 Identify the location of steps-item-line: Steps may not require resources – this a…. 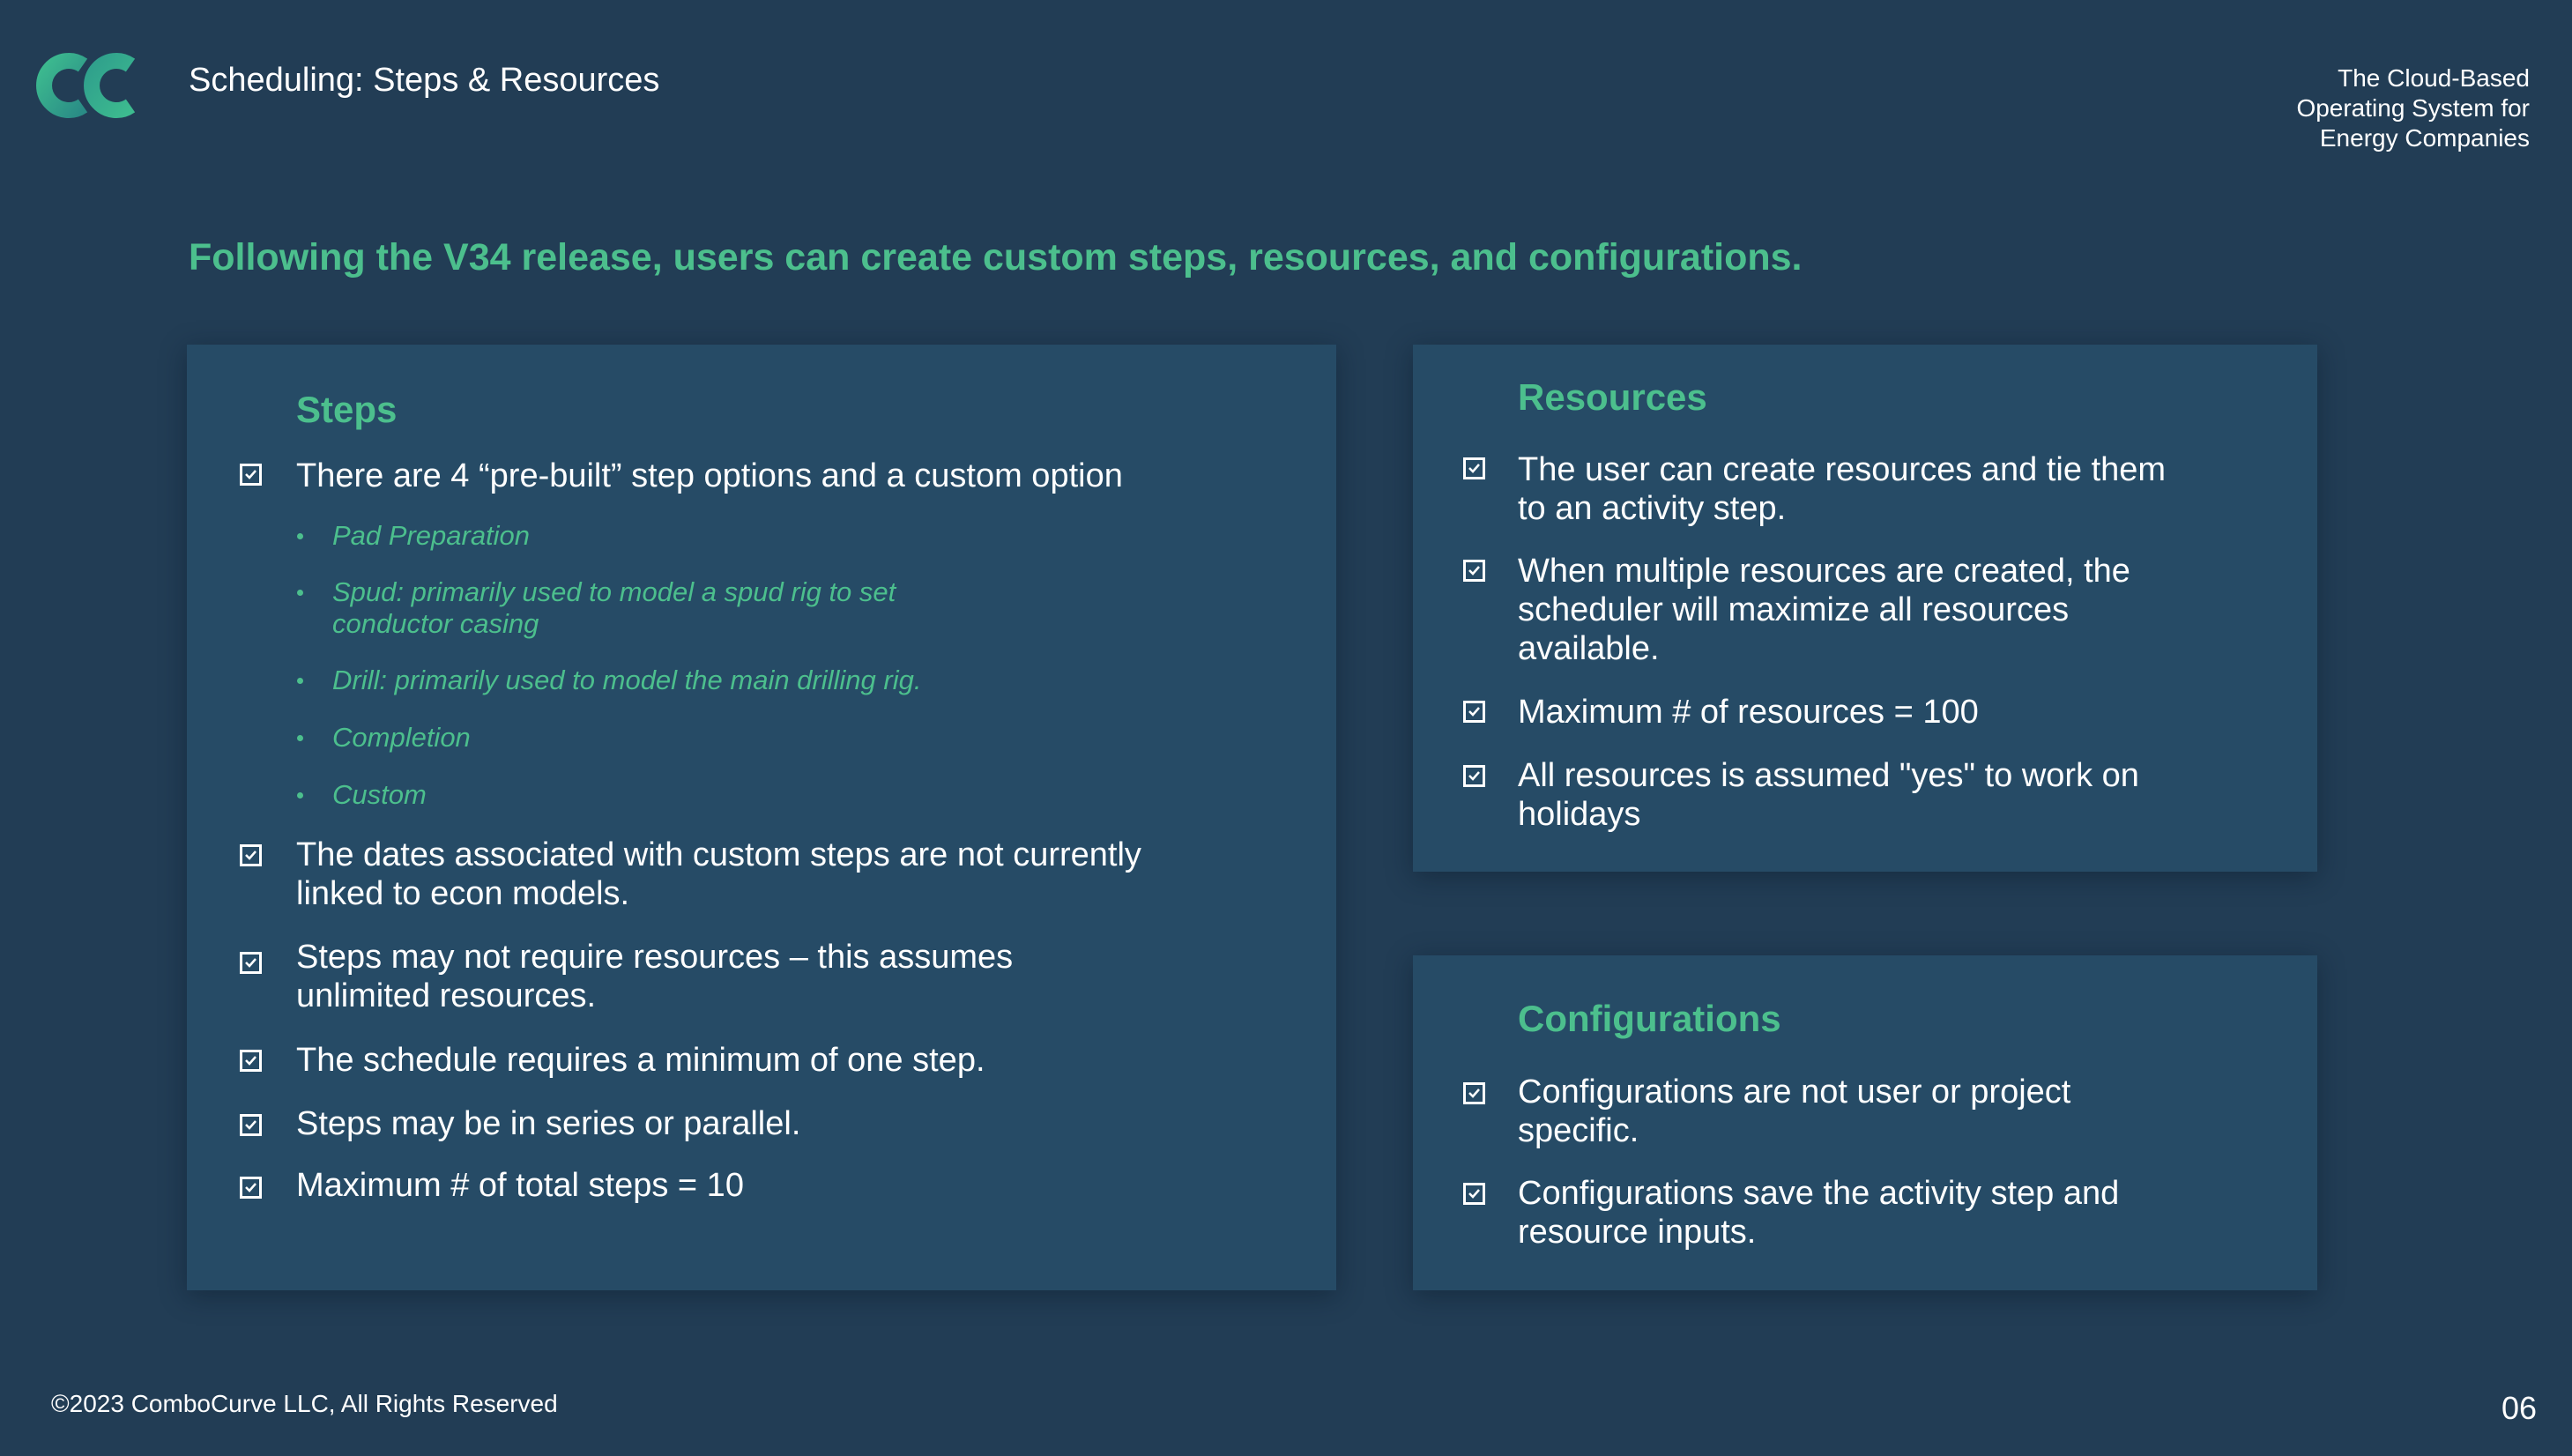
(655, 957).